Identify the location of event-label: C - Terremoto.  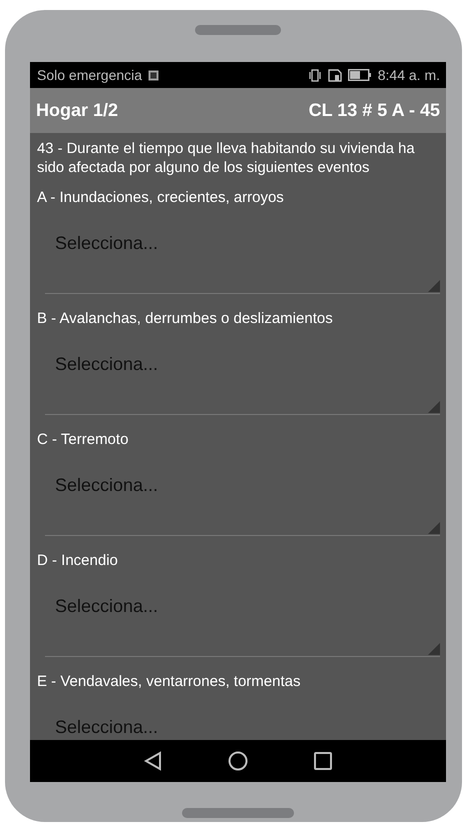
(83, 440).